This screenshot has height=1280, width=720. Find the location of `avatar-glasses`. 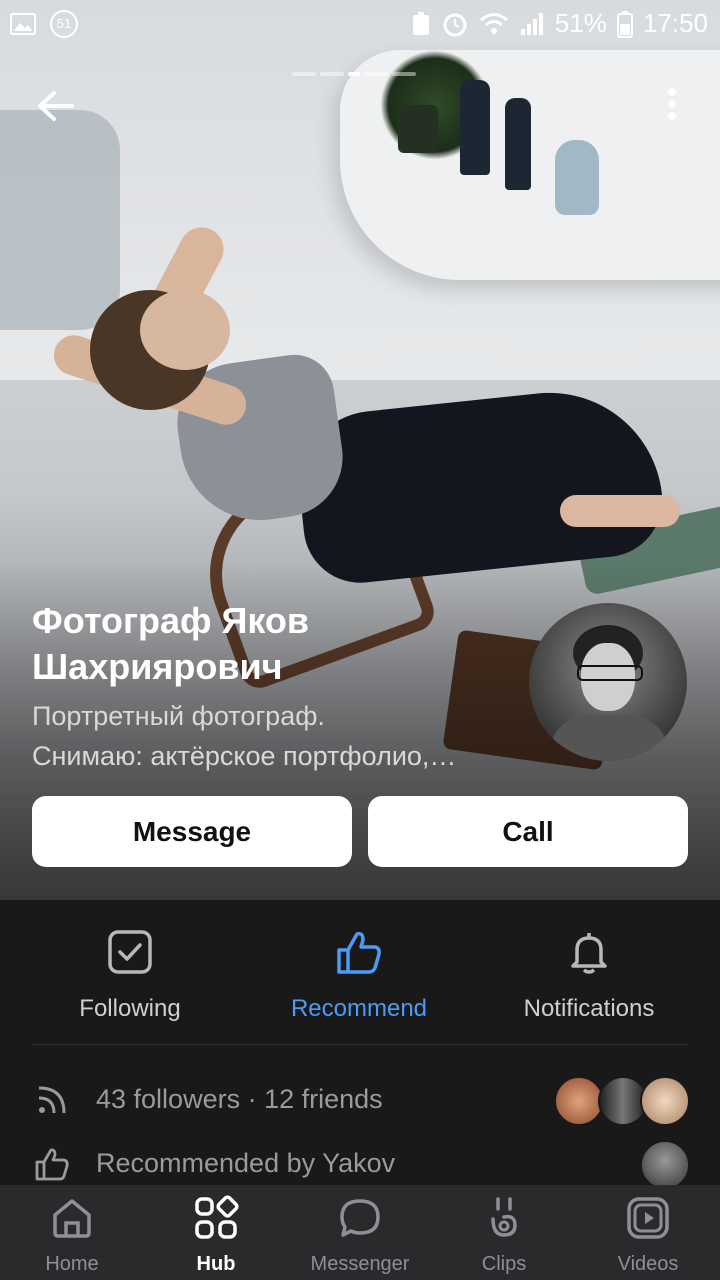

avatar-glasses is located at coordinates (610, 673).